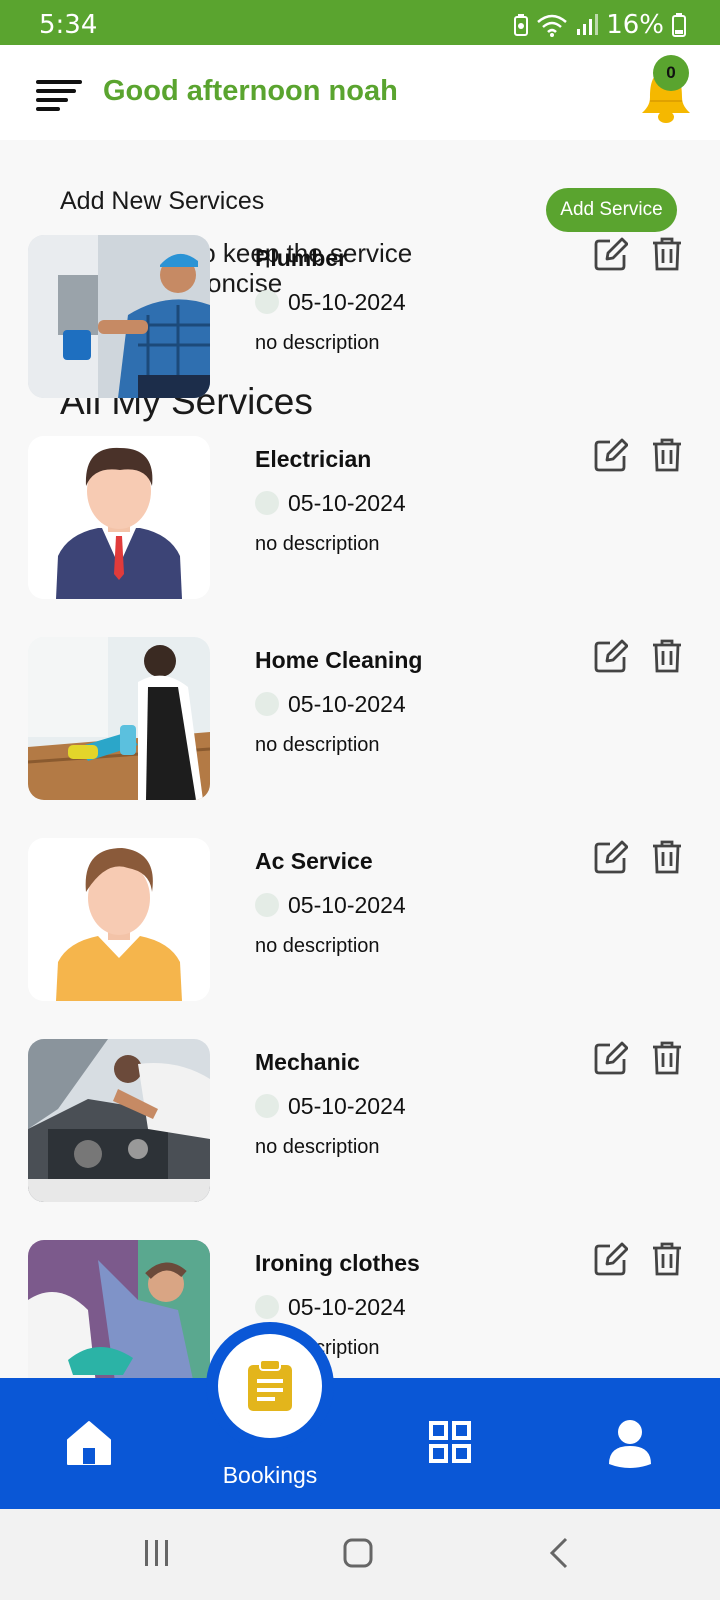  Describe the element at coordinates (358, 518) in the screenshot. I see `service-card: Electrician 05-10-2024 no description` at that location.